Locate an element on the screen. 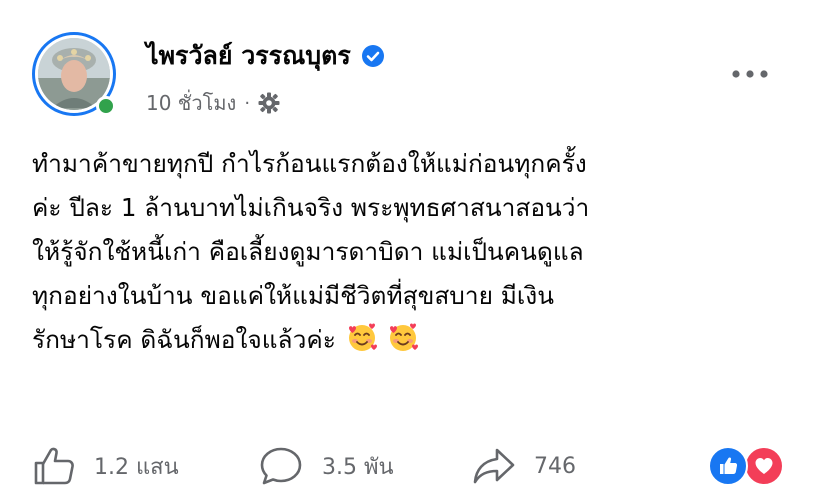 Image resolution: width=820 pixels, height=504 pixels. more-options-button is located at coordinates (750, 74).